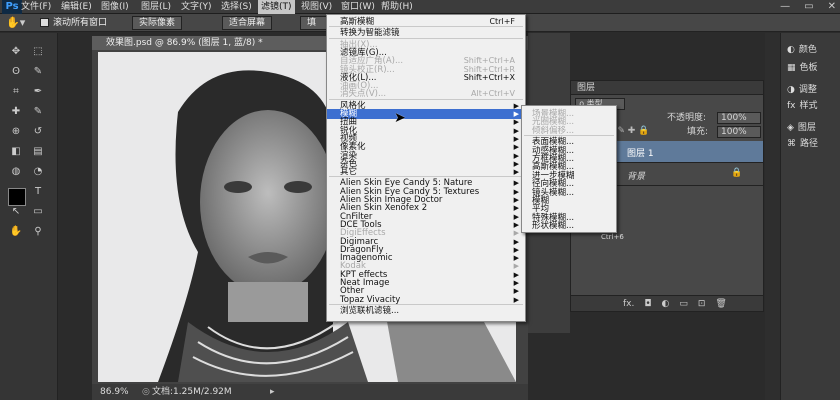 Image resolution: width=840 pixels, height=400 pixels. Describe the element at coordinates (36, 7) in the screenshot. I see `menu-0: 文件(F)` at that location.